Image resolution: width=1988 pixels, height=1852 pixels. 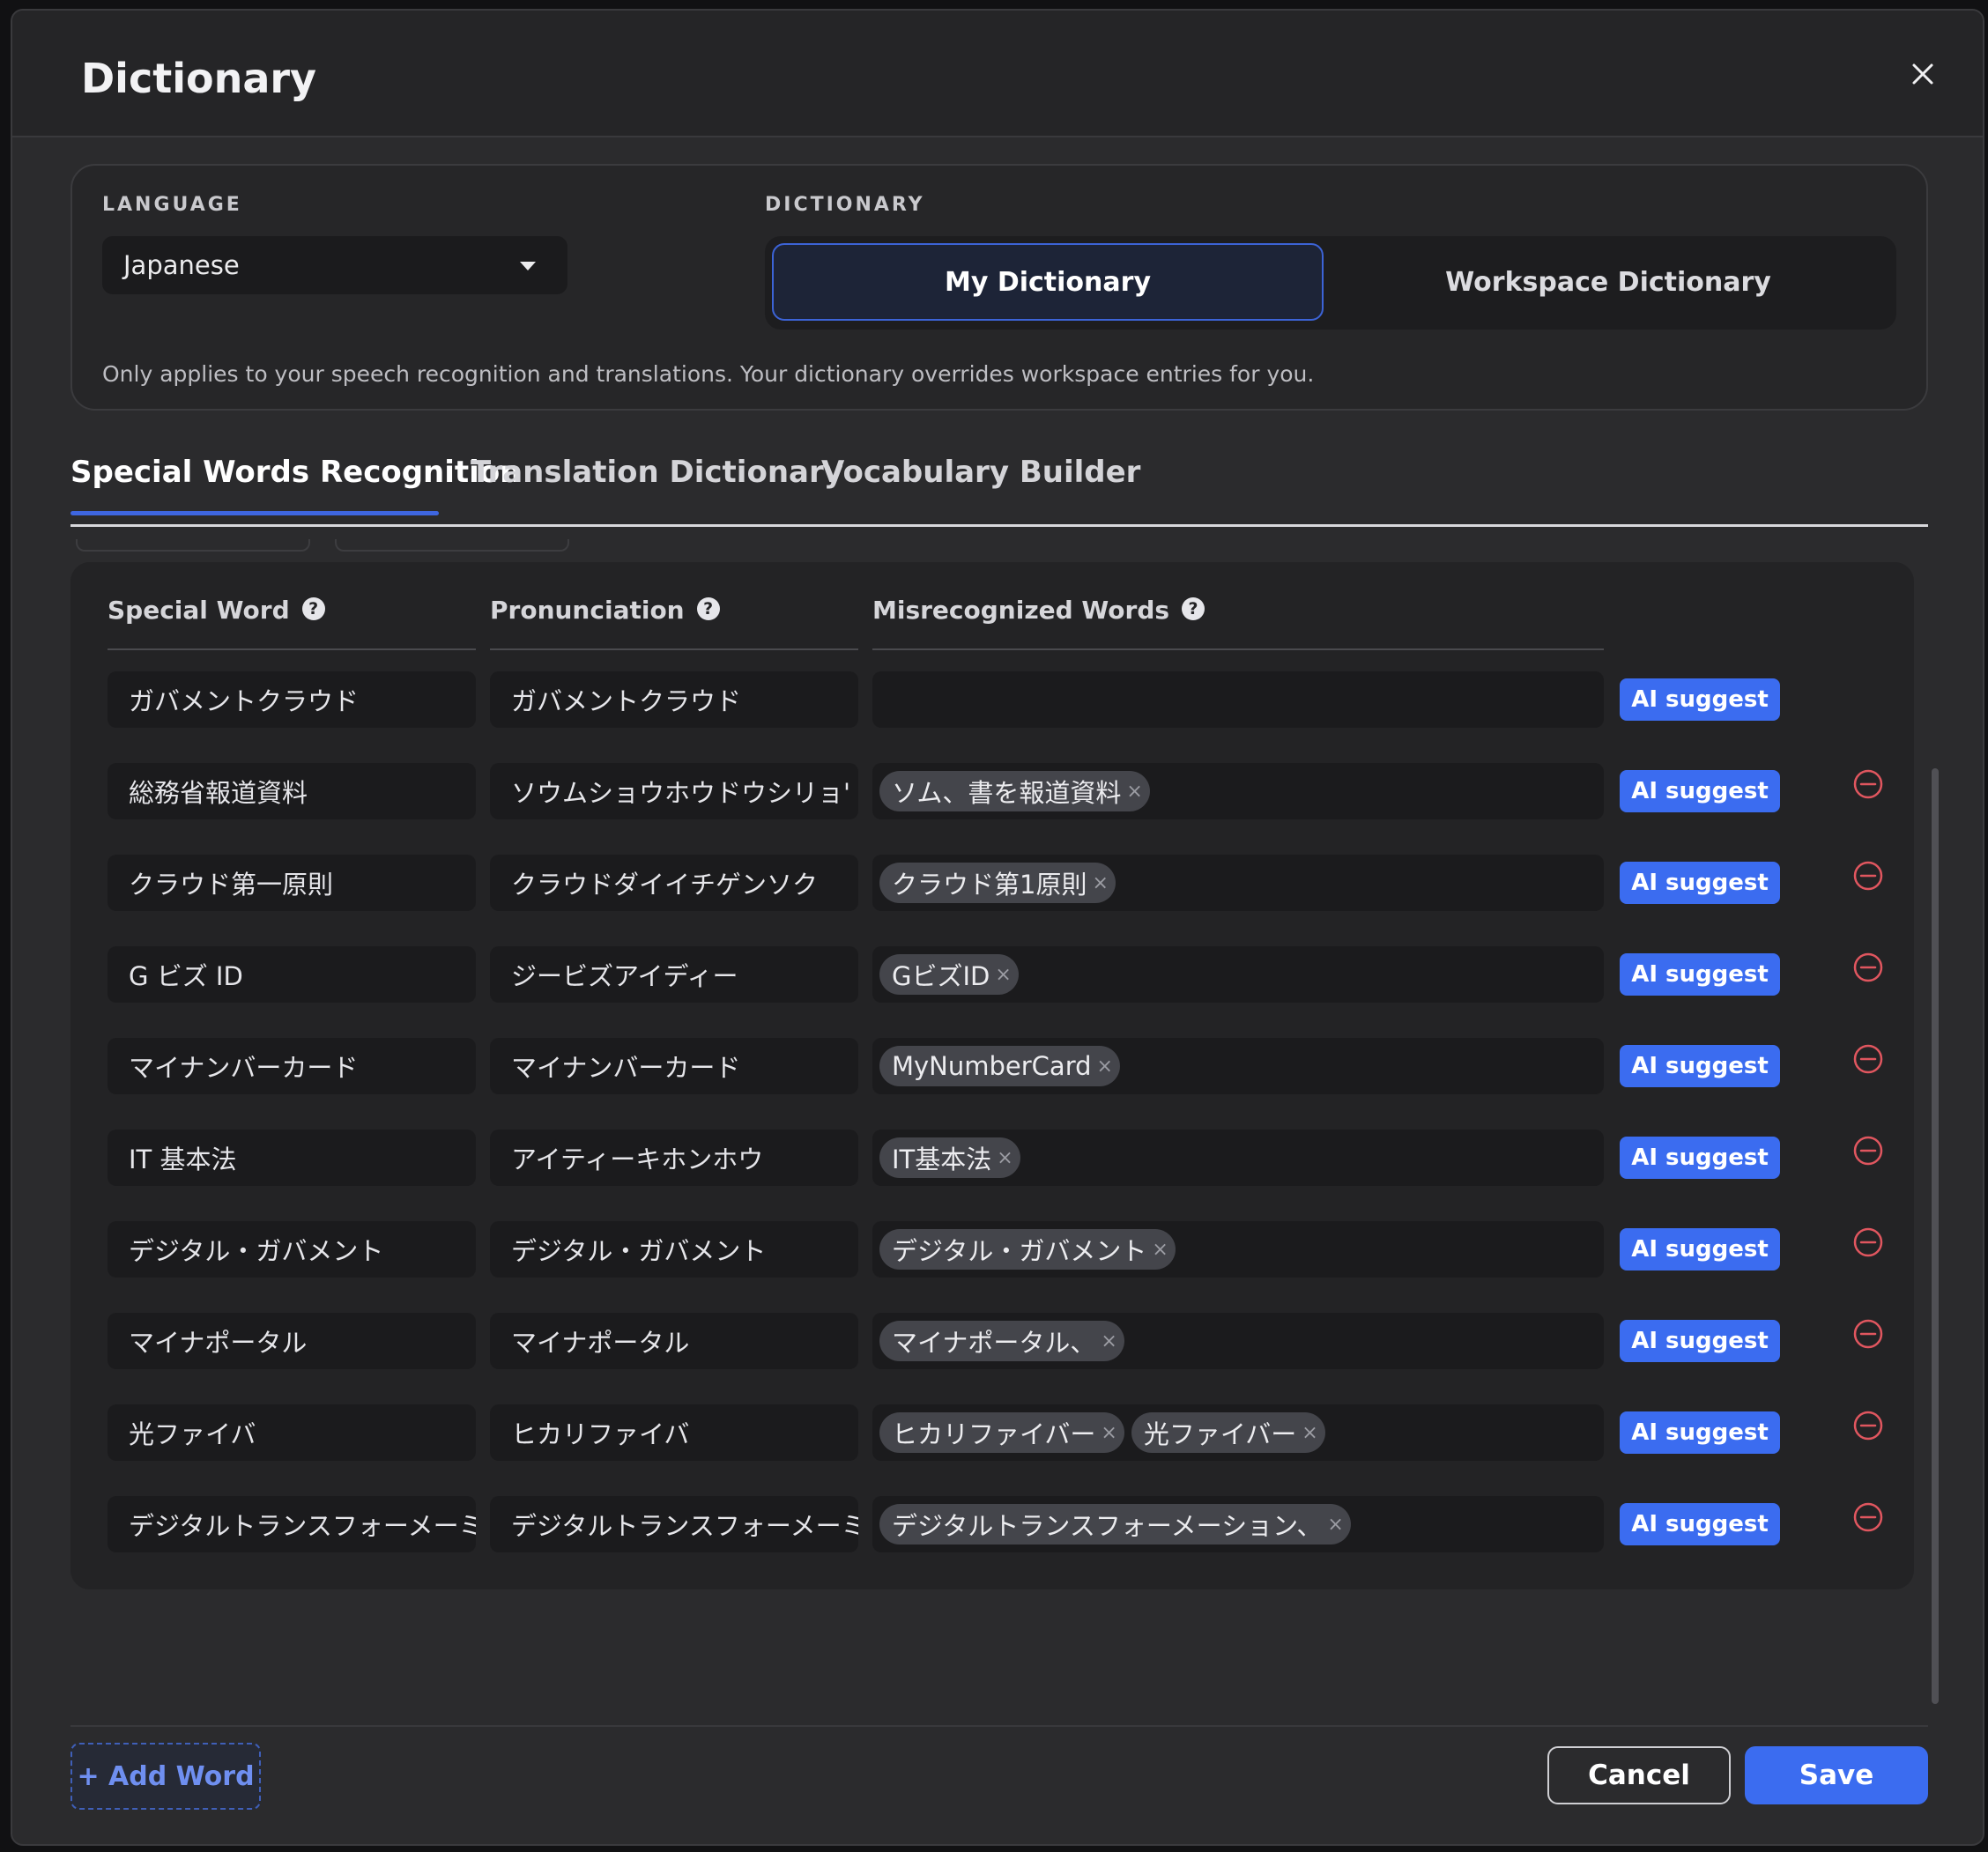 I want to click on misrecognized-words-input: デジタル・ガバメント ×, so click(x=1238, y=1249).